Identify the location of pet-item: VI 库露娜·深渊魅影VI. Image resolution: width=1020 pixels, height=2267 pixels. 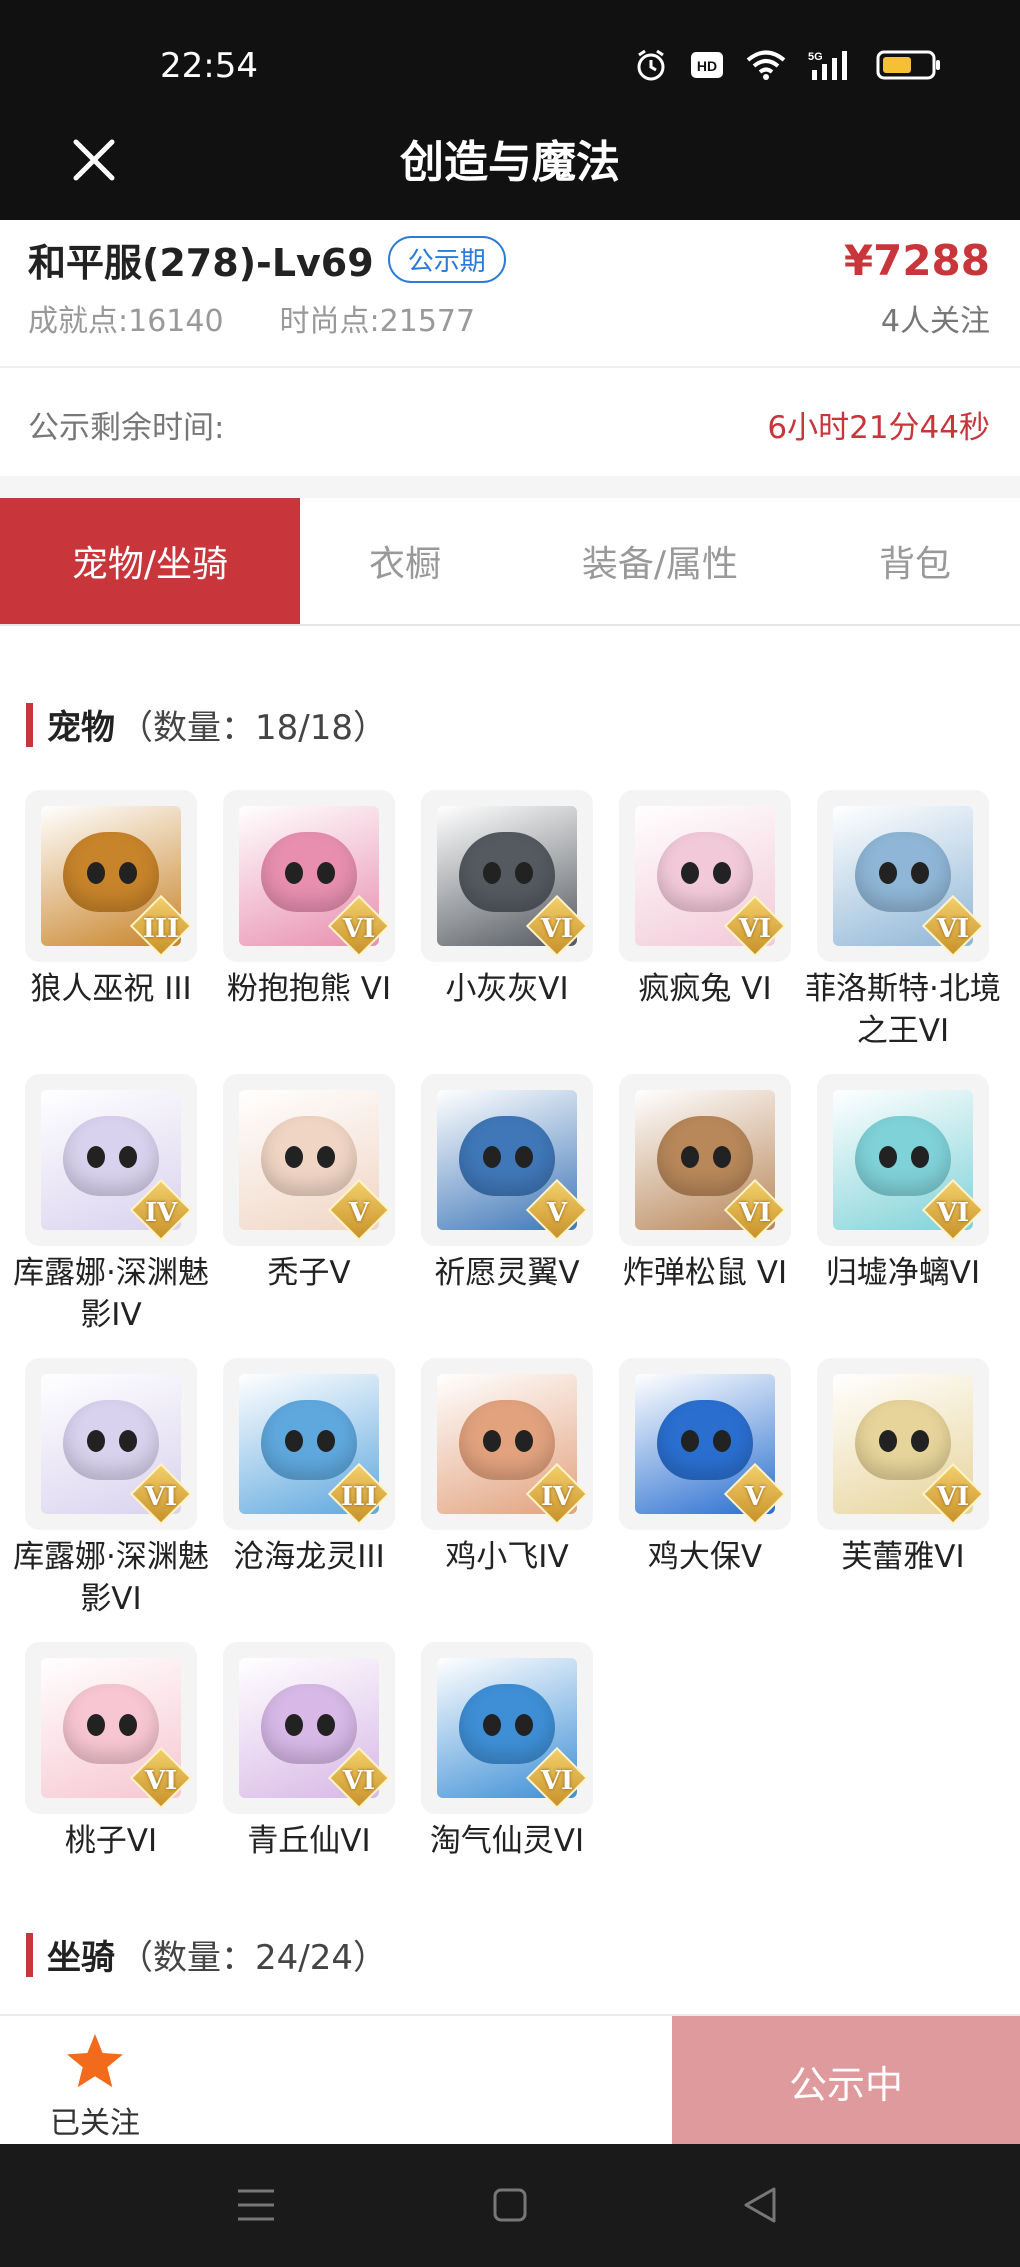
(111, 1489).